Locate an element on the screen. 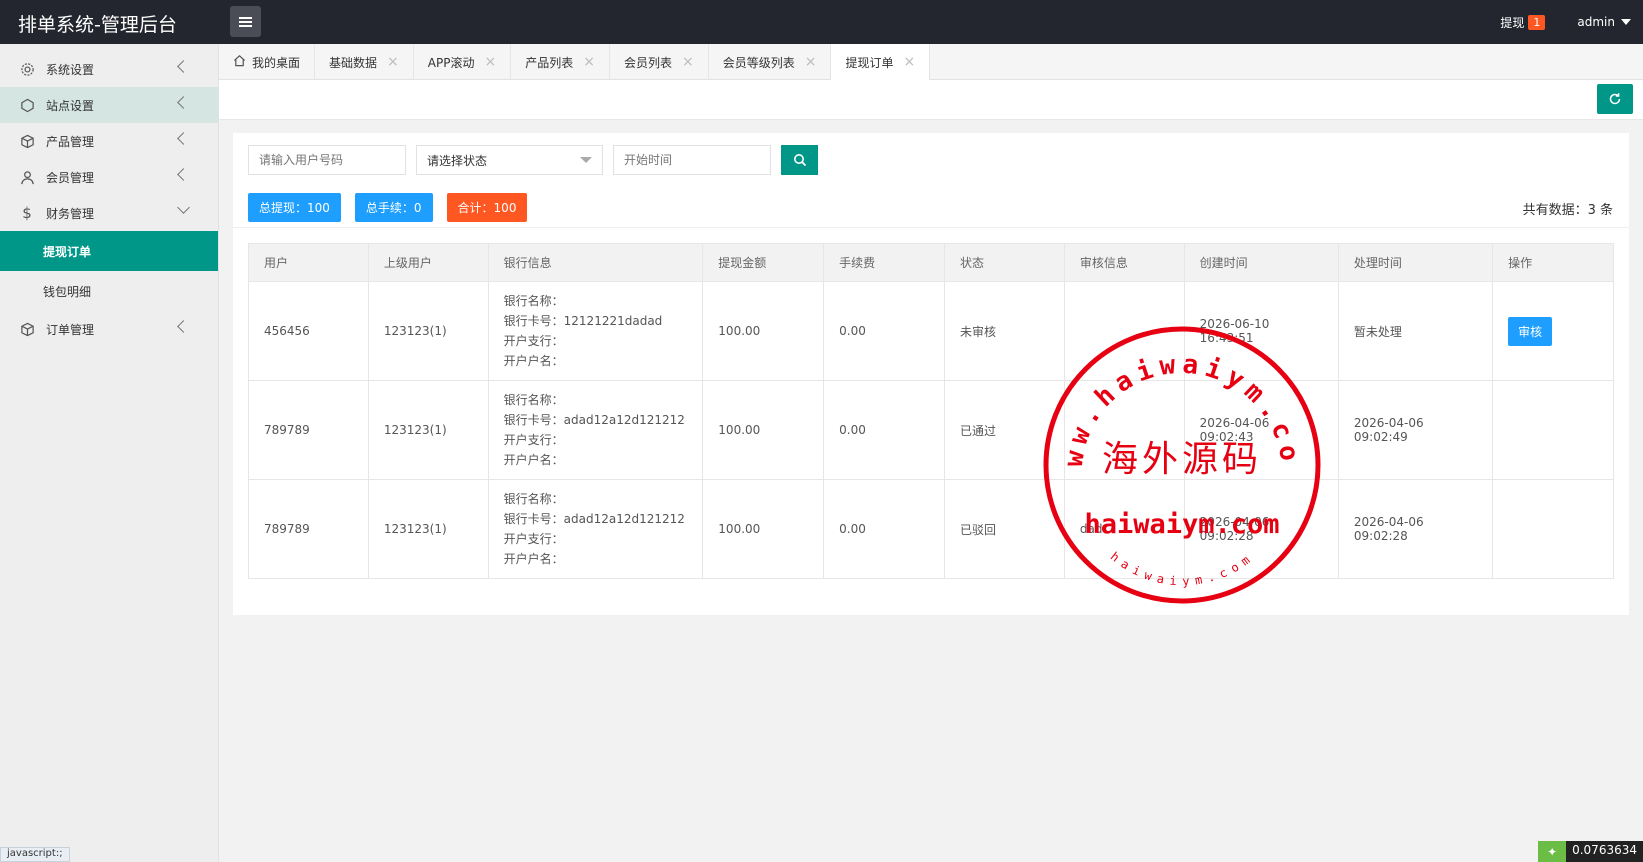 Image resolution: width=1643 pixels, height=862 pixels. column-header: 状态 is located at coordinates (1004, 262).